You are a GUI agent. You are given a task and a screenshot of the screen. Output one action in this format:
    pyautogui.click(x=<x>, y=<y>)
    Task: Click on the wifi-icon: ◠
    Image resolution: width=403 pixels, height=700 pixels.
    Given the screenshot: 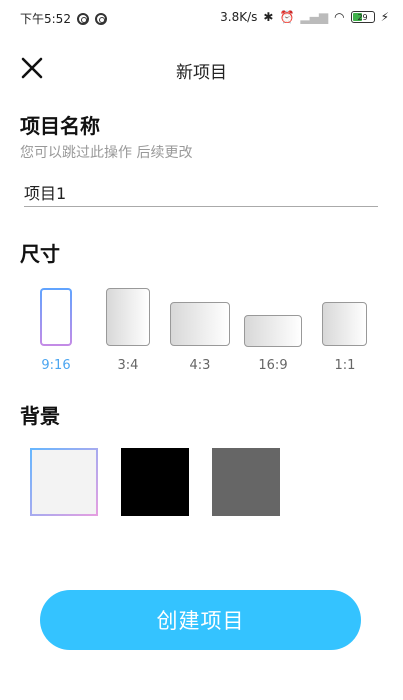 What is the action you would take?
    pyautogui.click(x=339, y=17)
    